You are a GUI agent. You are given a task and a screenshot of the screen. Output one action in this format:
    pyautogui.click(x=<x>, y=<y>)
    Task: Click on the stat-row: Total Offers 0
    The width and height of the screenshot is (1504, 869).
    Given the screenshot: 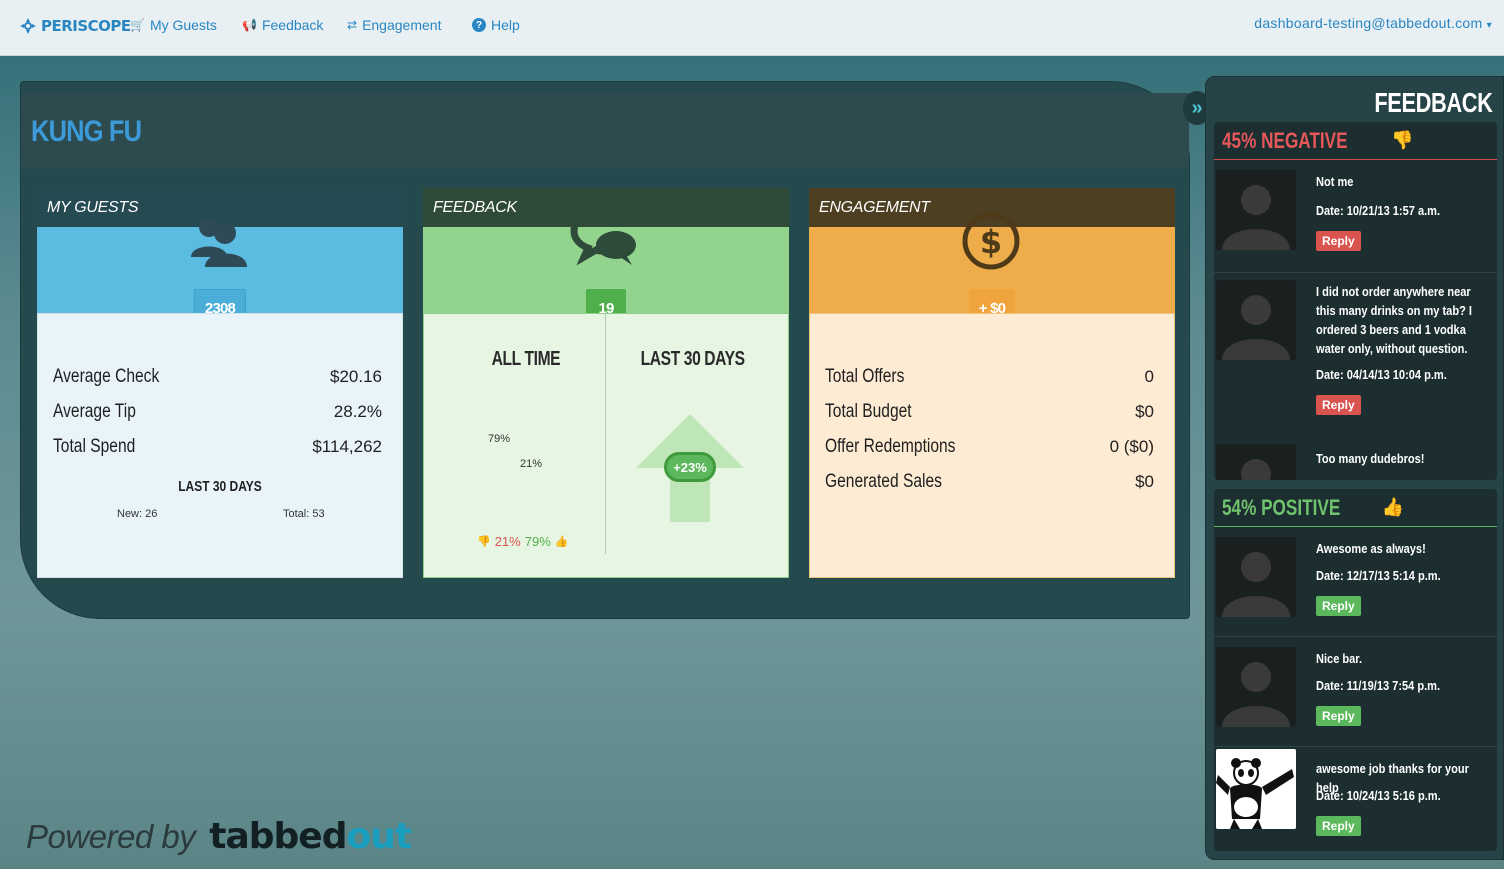 What is the action you would take?
    pyautogui.click(x=989, y=377)
    